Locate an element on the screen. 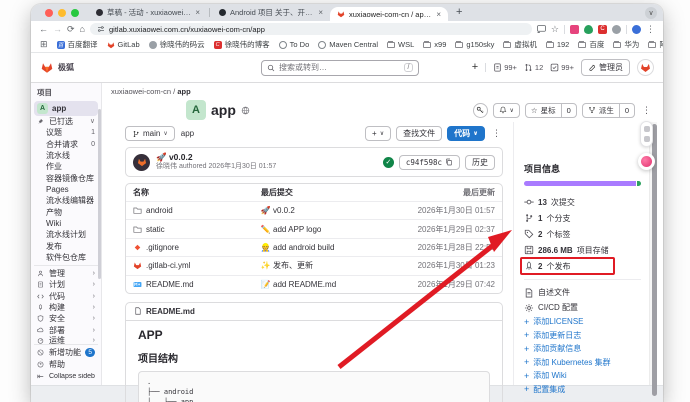 Image resolution: width=690 pixels, height=402 pixels. bookmark-blog: C 徐晓伟的博客 is located at coordinates (241, 44).